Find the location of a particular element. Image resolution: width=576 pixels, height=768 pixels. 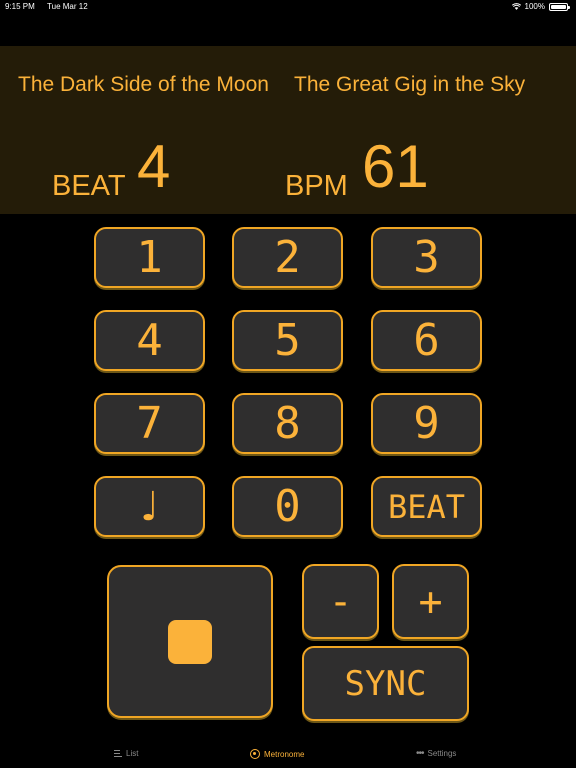

key-8: 8 is located at coordinates (287, 423).